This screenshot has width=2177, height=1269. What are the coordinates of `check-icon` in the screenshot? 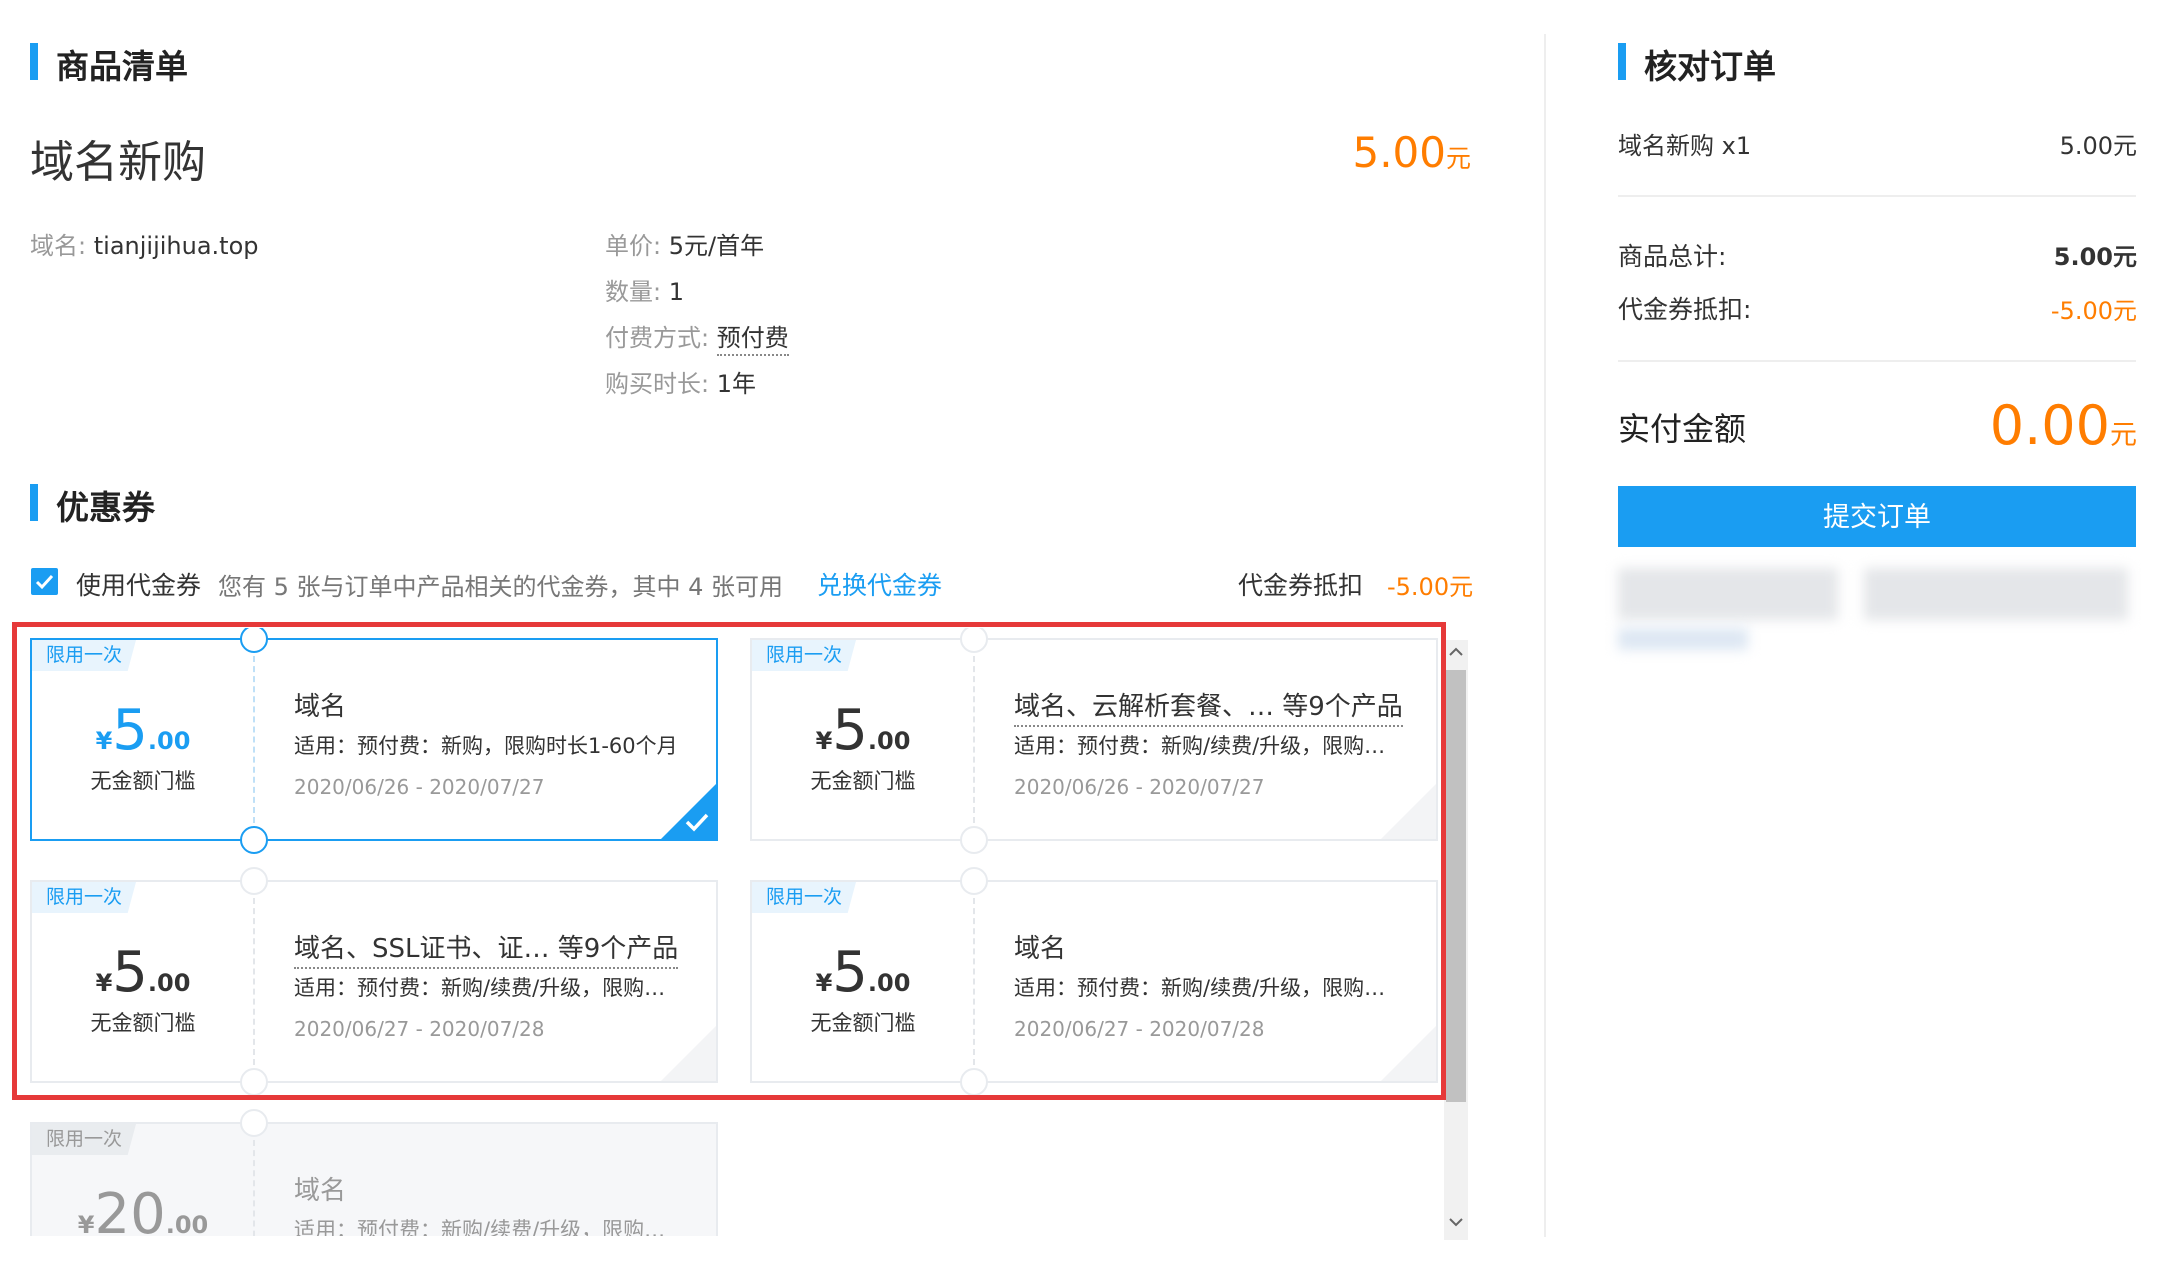 It's located at (44, 582).